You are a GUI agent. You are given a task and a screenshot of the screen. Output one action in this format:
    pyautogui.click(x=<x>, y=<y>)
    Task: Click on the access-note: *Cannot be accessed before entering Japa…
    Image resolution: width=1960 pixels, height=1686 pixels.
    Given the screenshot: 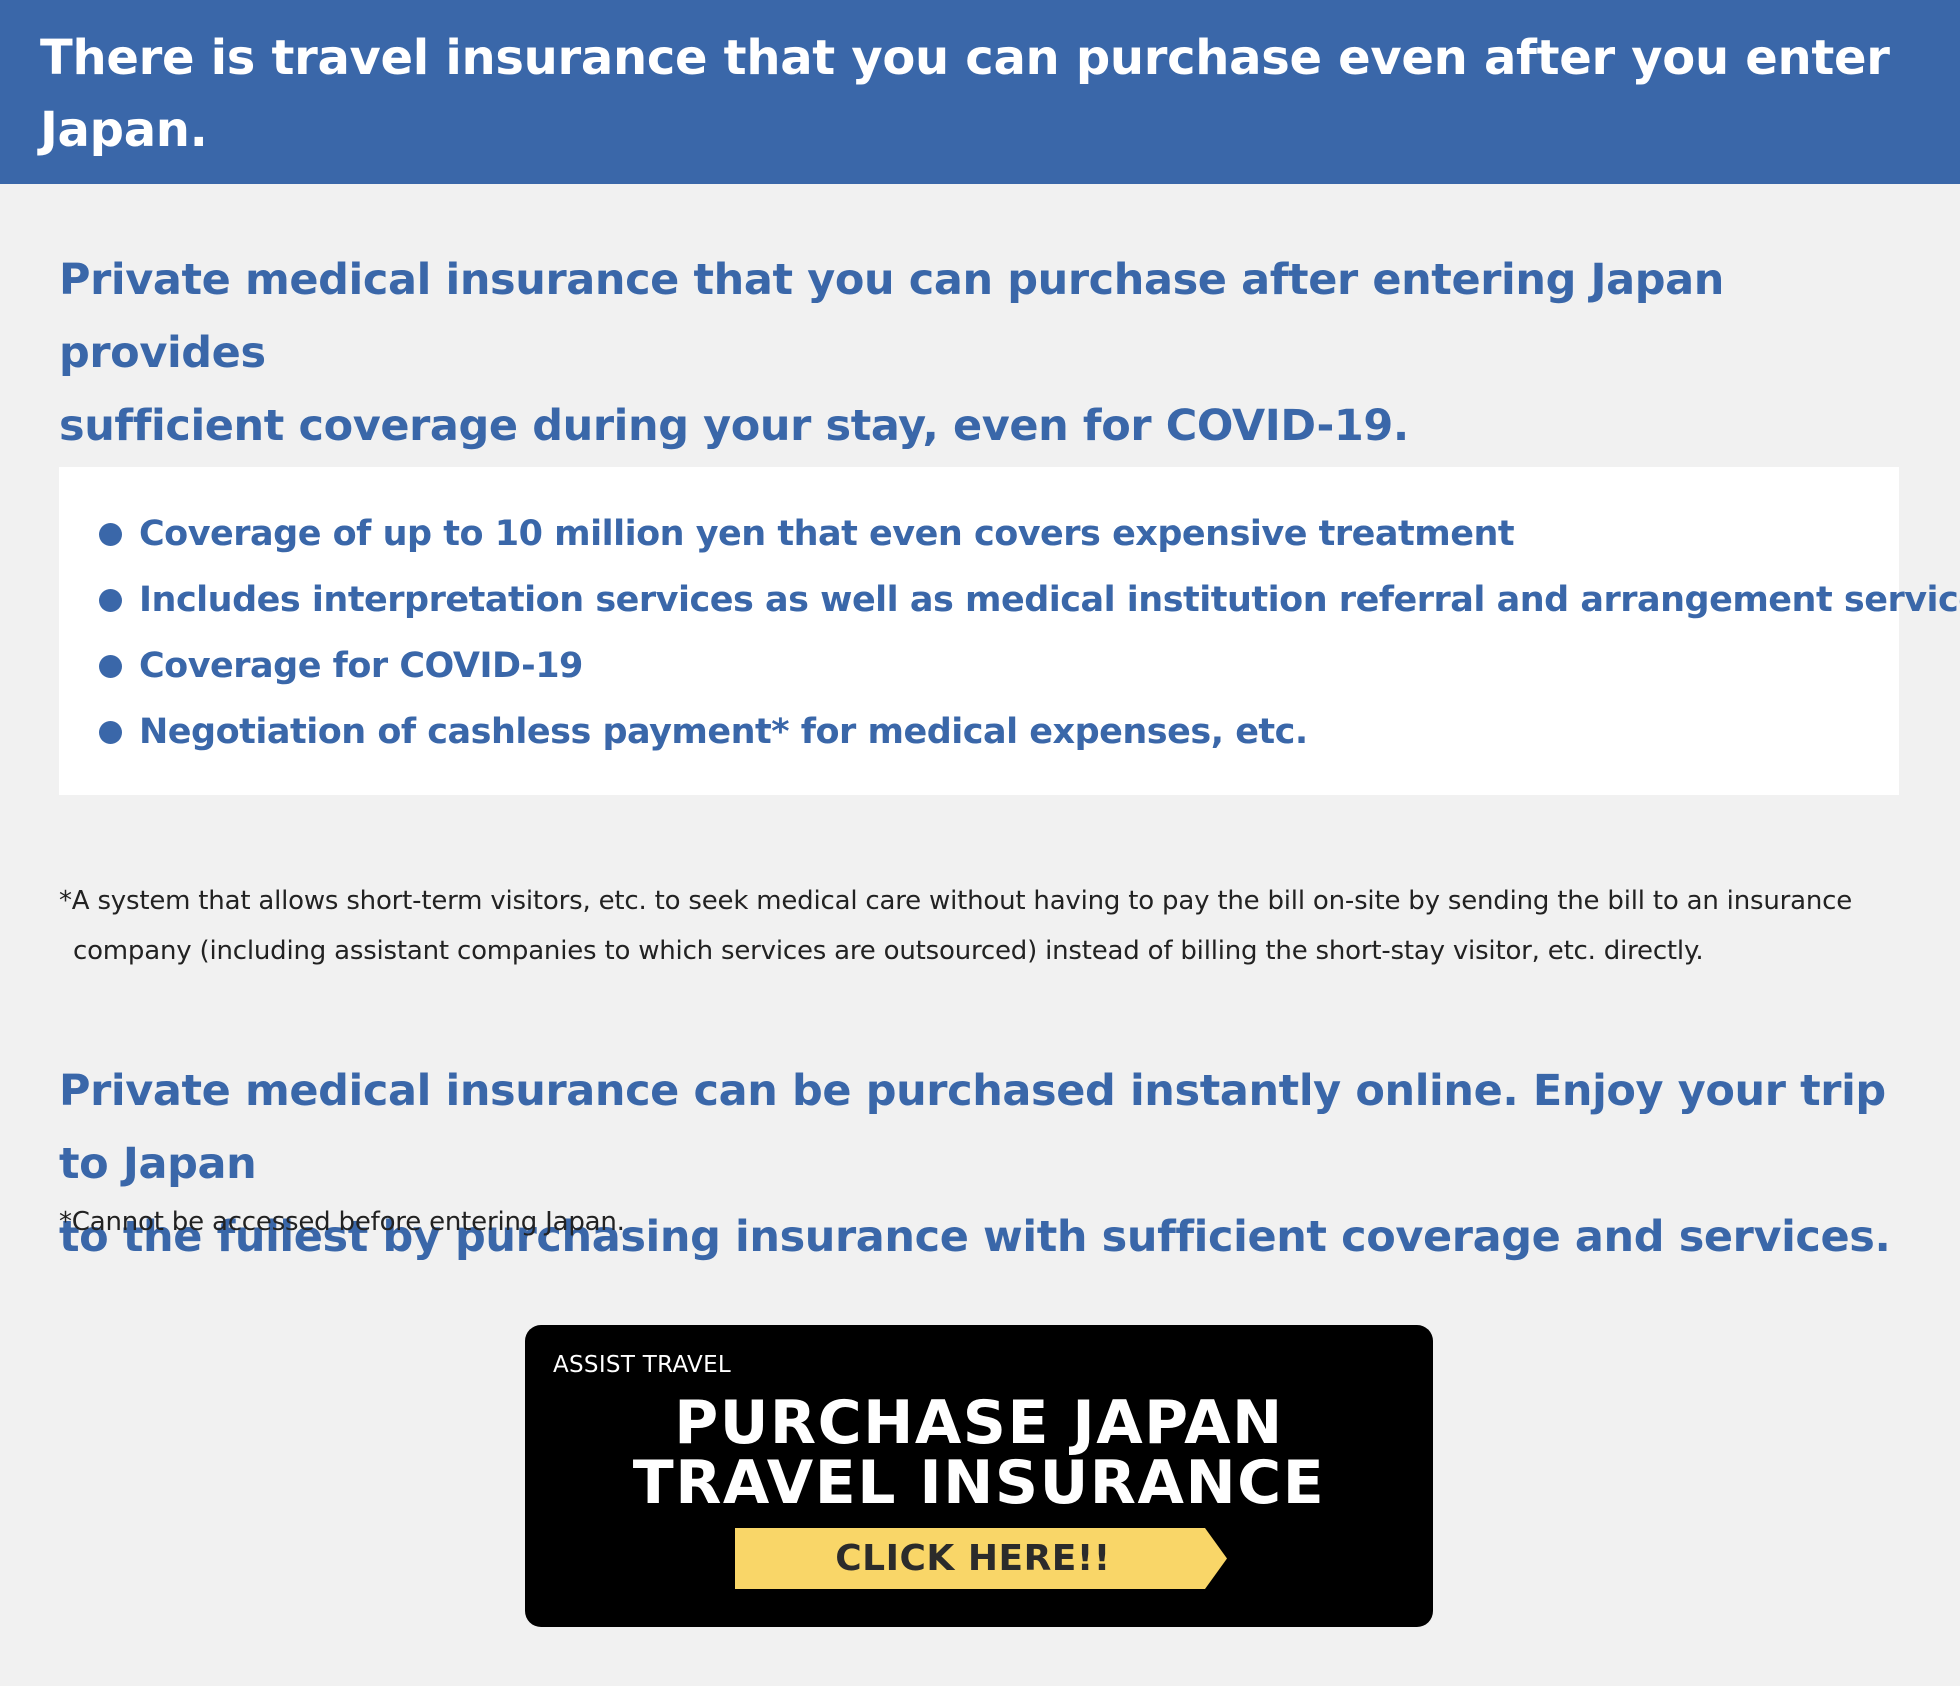 What is the action you would take?
    pyautogui.click(x=342, y=1222)
    